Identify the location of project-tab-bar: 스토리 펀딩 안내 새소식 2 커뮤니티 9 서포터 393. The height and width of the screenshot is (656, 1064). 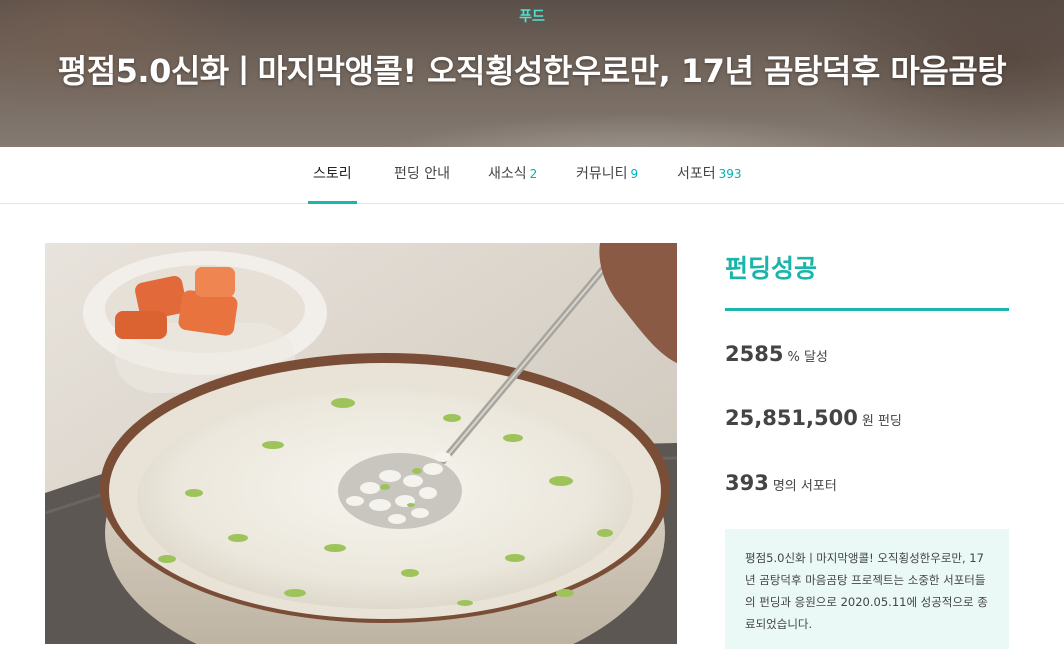
(532, 175).